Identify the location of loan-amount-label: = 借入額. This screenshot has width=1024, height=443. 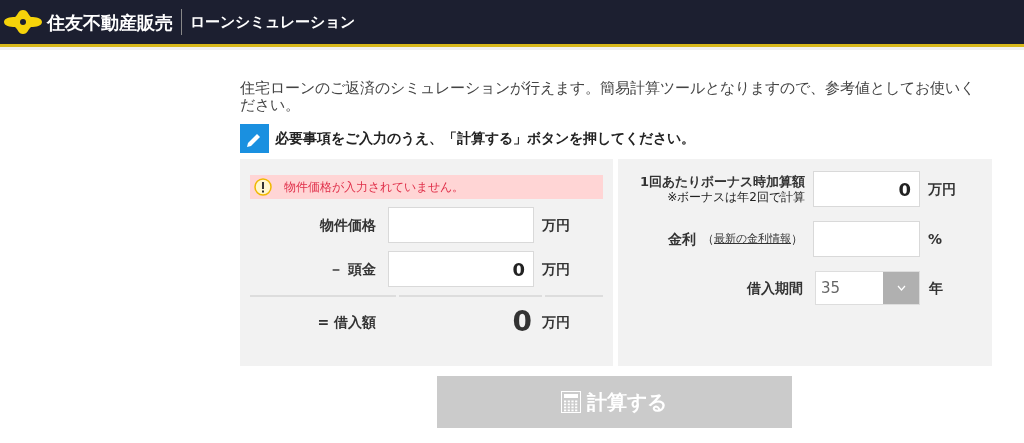
(346, 322).